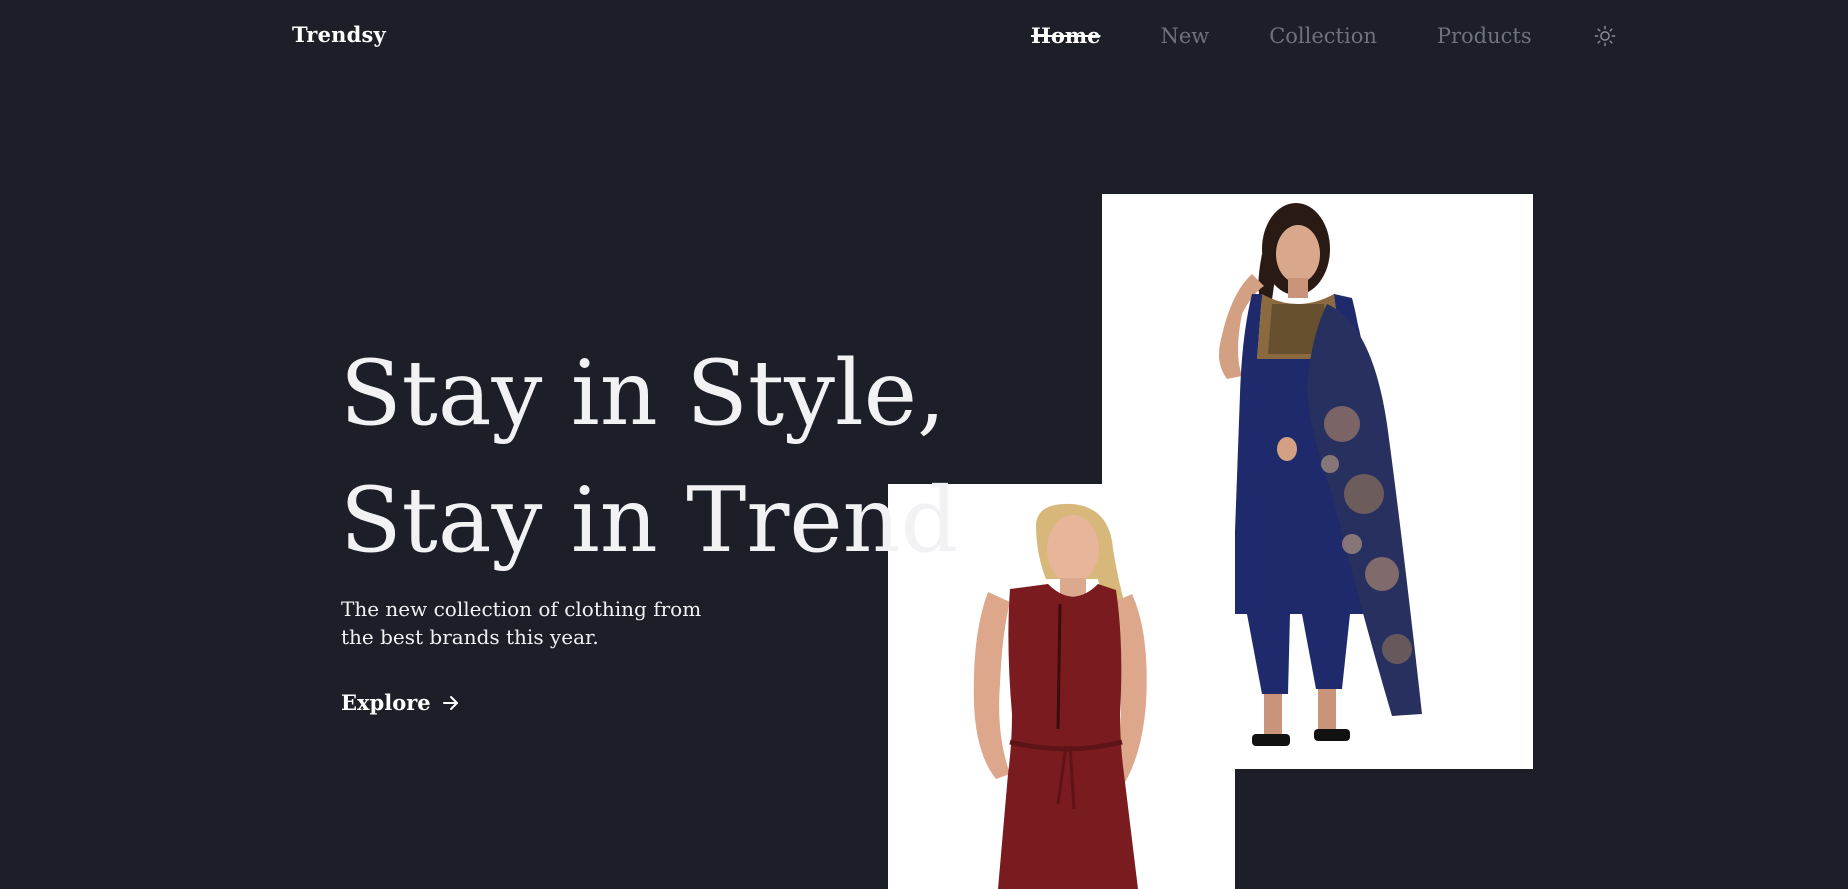  Describe the element at coordinates (643, 393) in the screenshot. I see `hero-headline-line1: Stay in Style,` at that location.